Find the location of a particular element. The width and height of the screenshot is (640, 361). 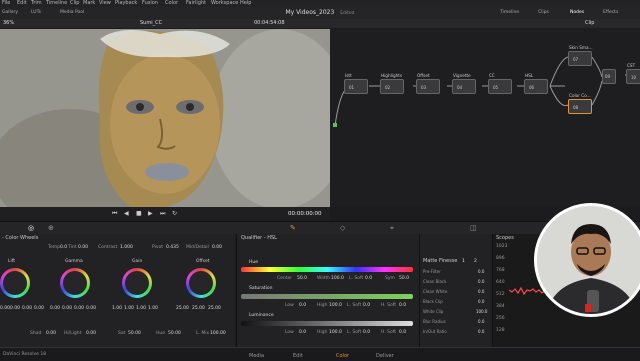

play-icon: ▶ is located at coordinates (150, 213).